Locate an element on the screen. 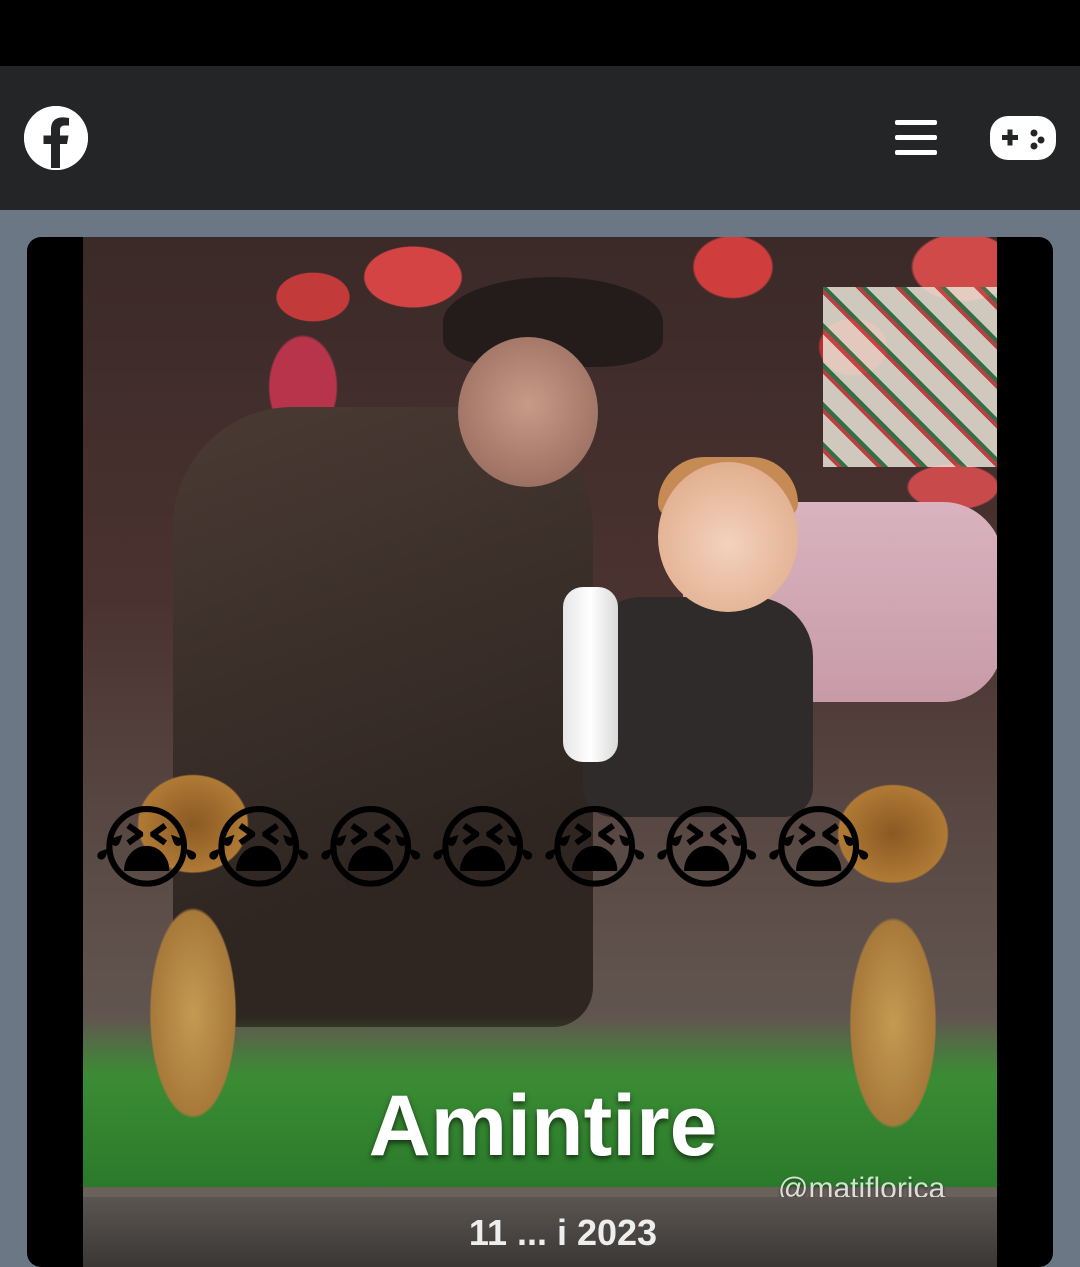  embroidered-towel is located at coordinates (910, 377).